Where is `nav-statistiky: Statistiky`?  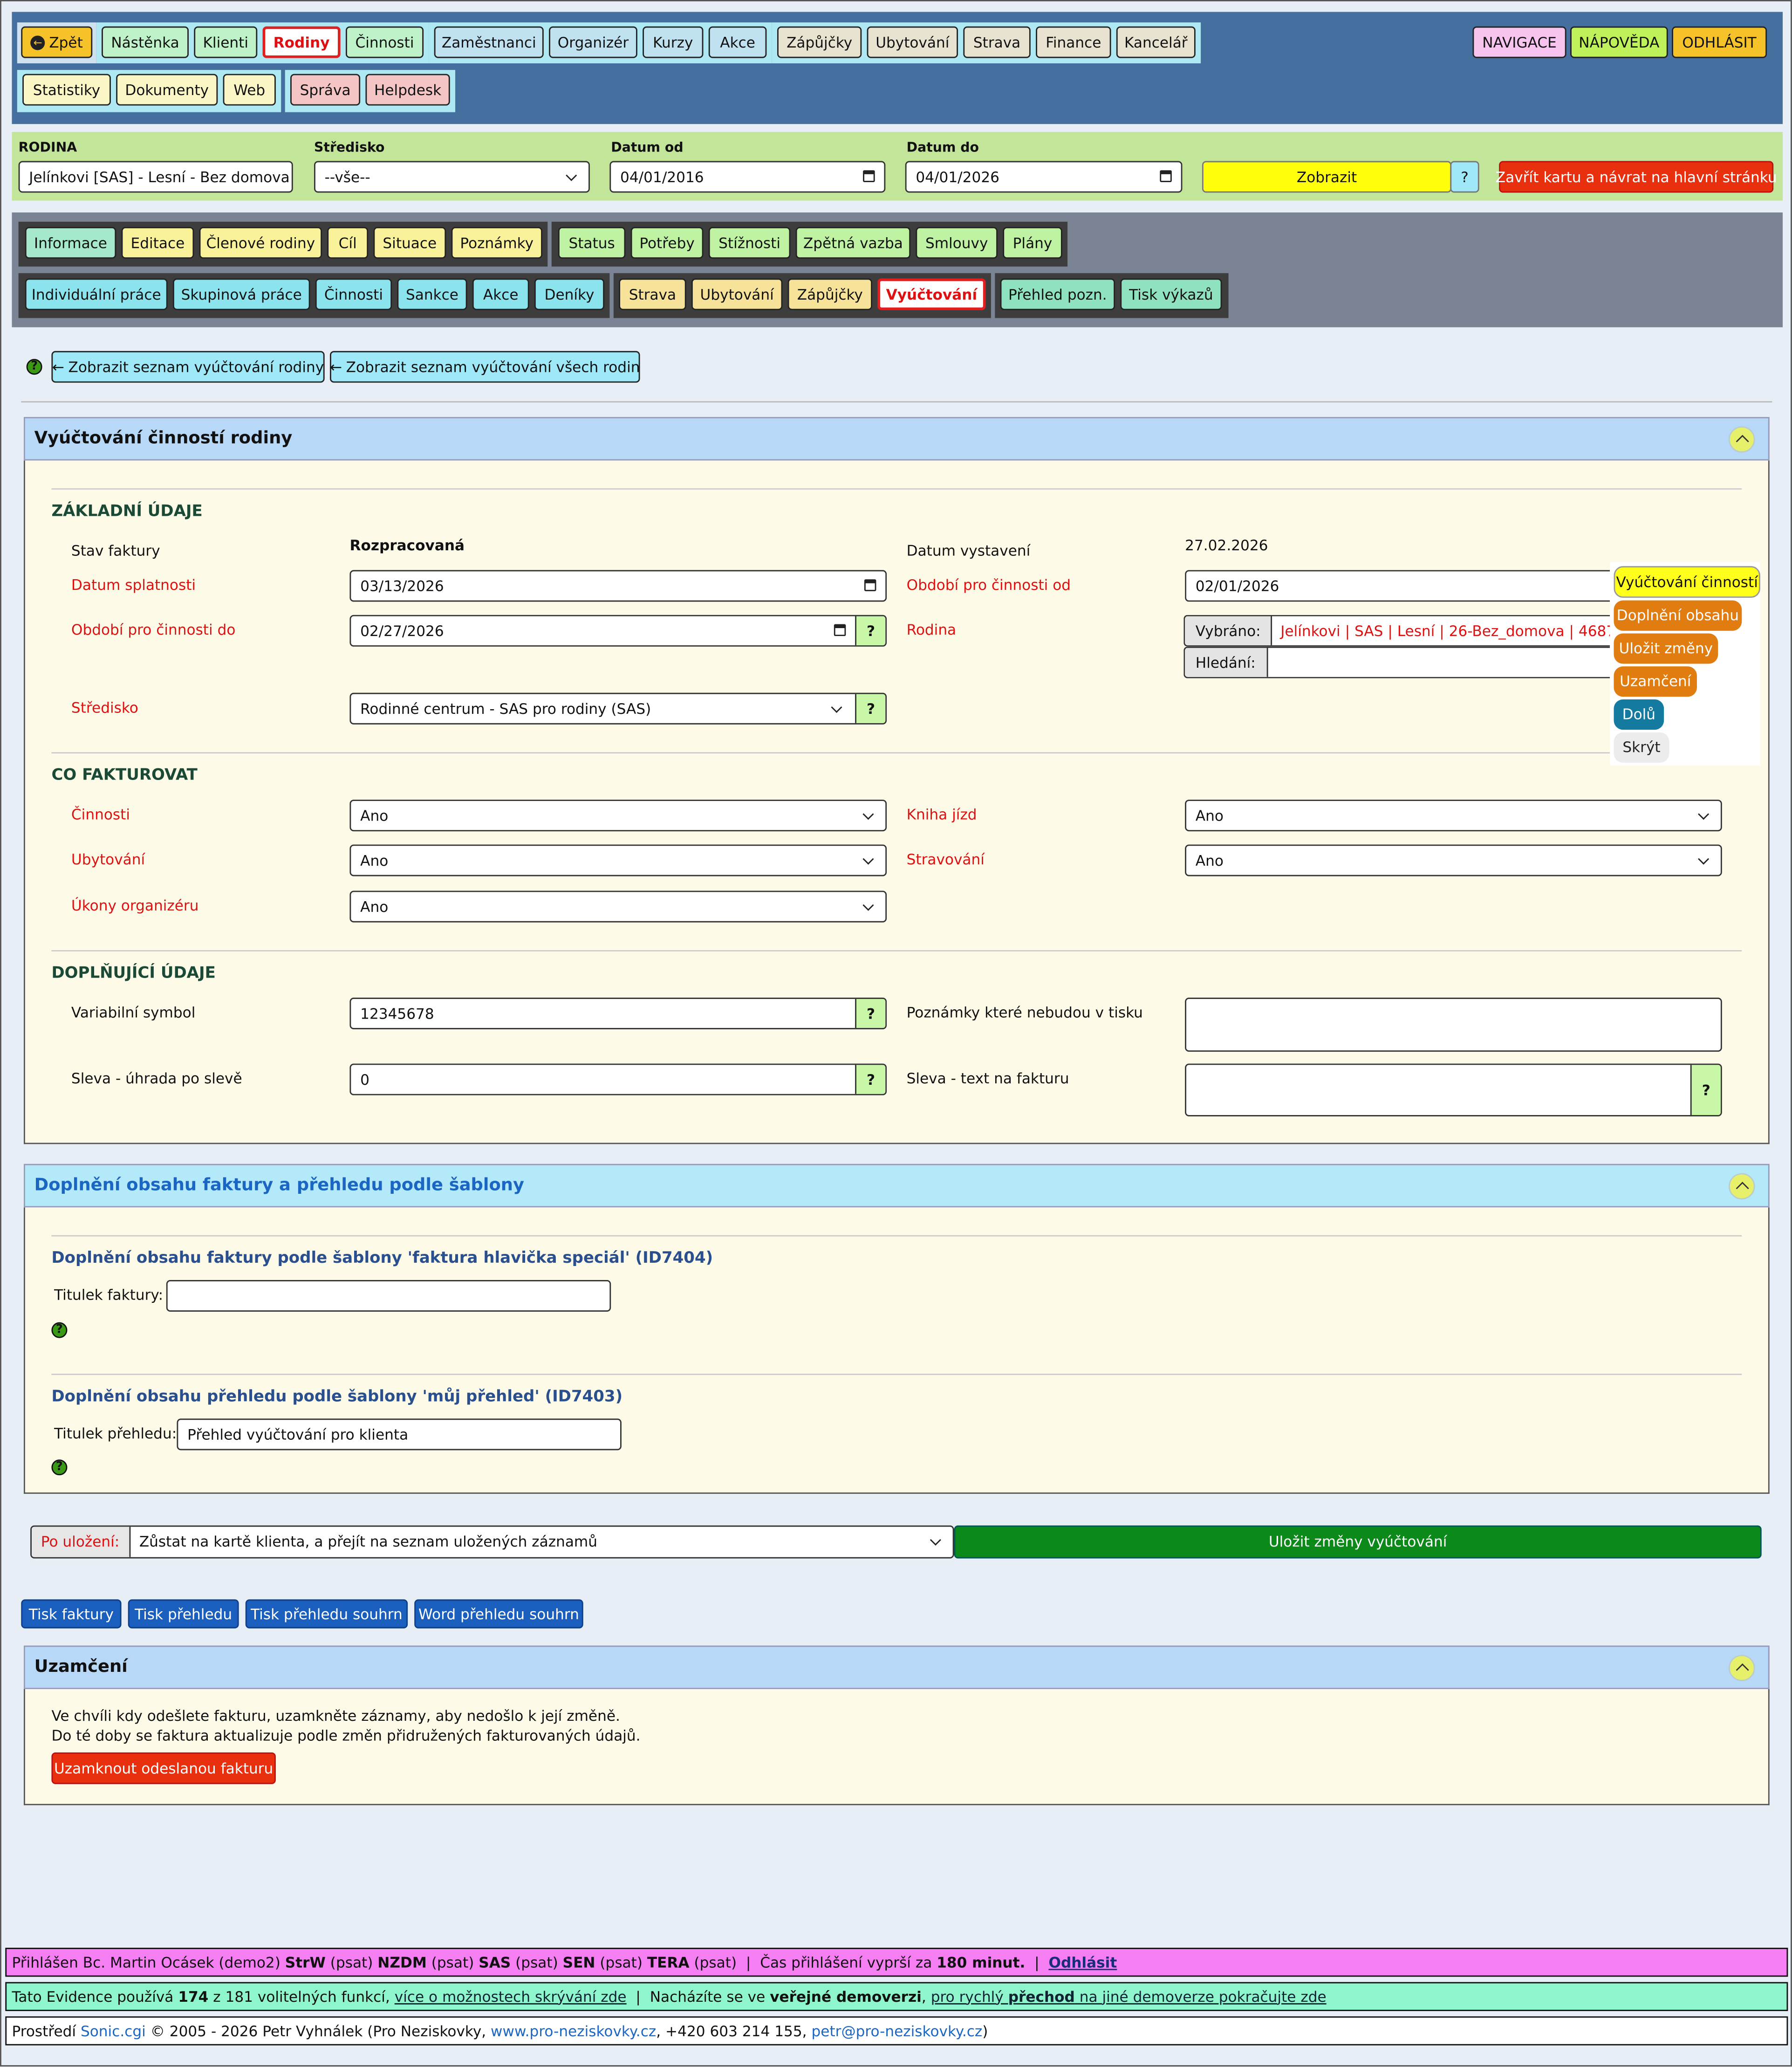 nav-statistiky: Statistiky is located at coordinates (66, 90).